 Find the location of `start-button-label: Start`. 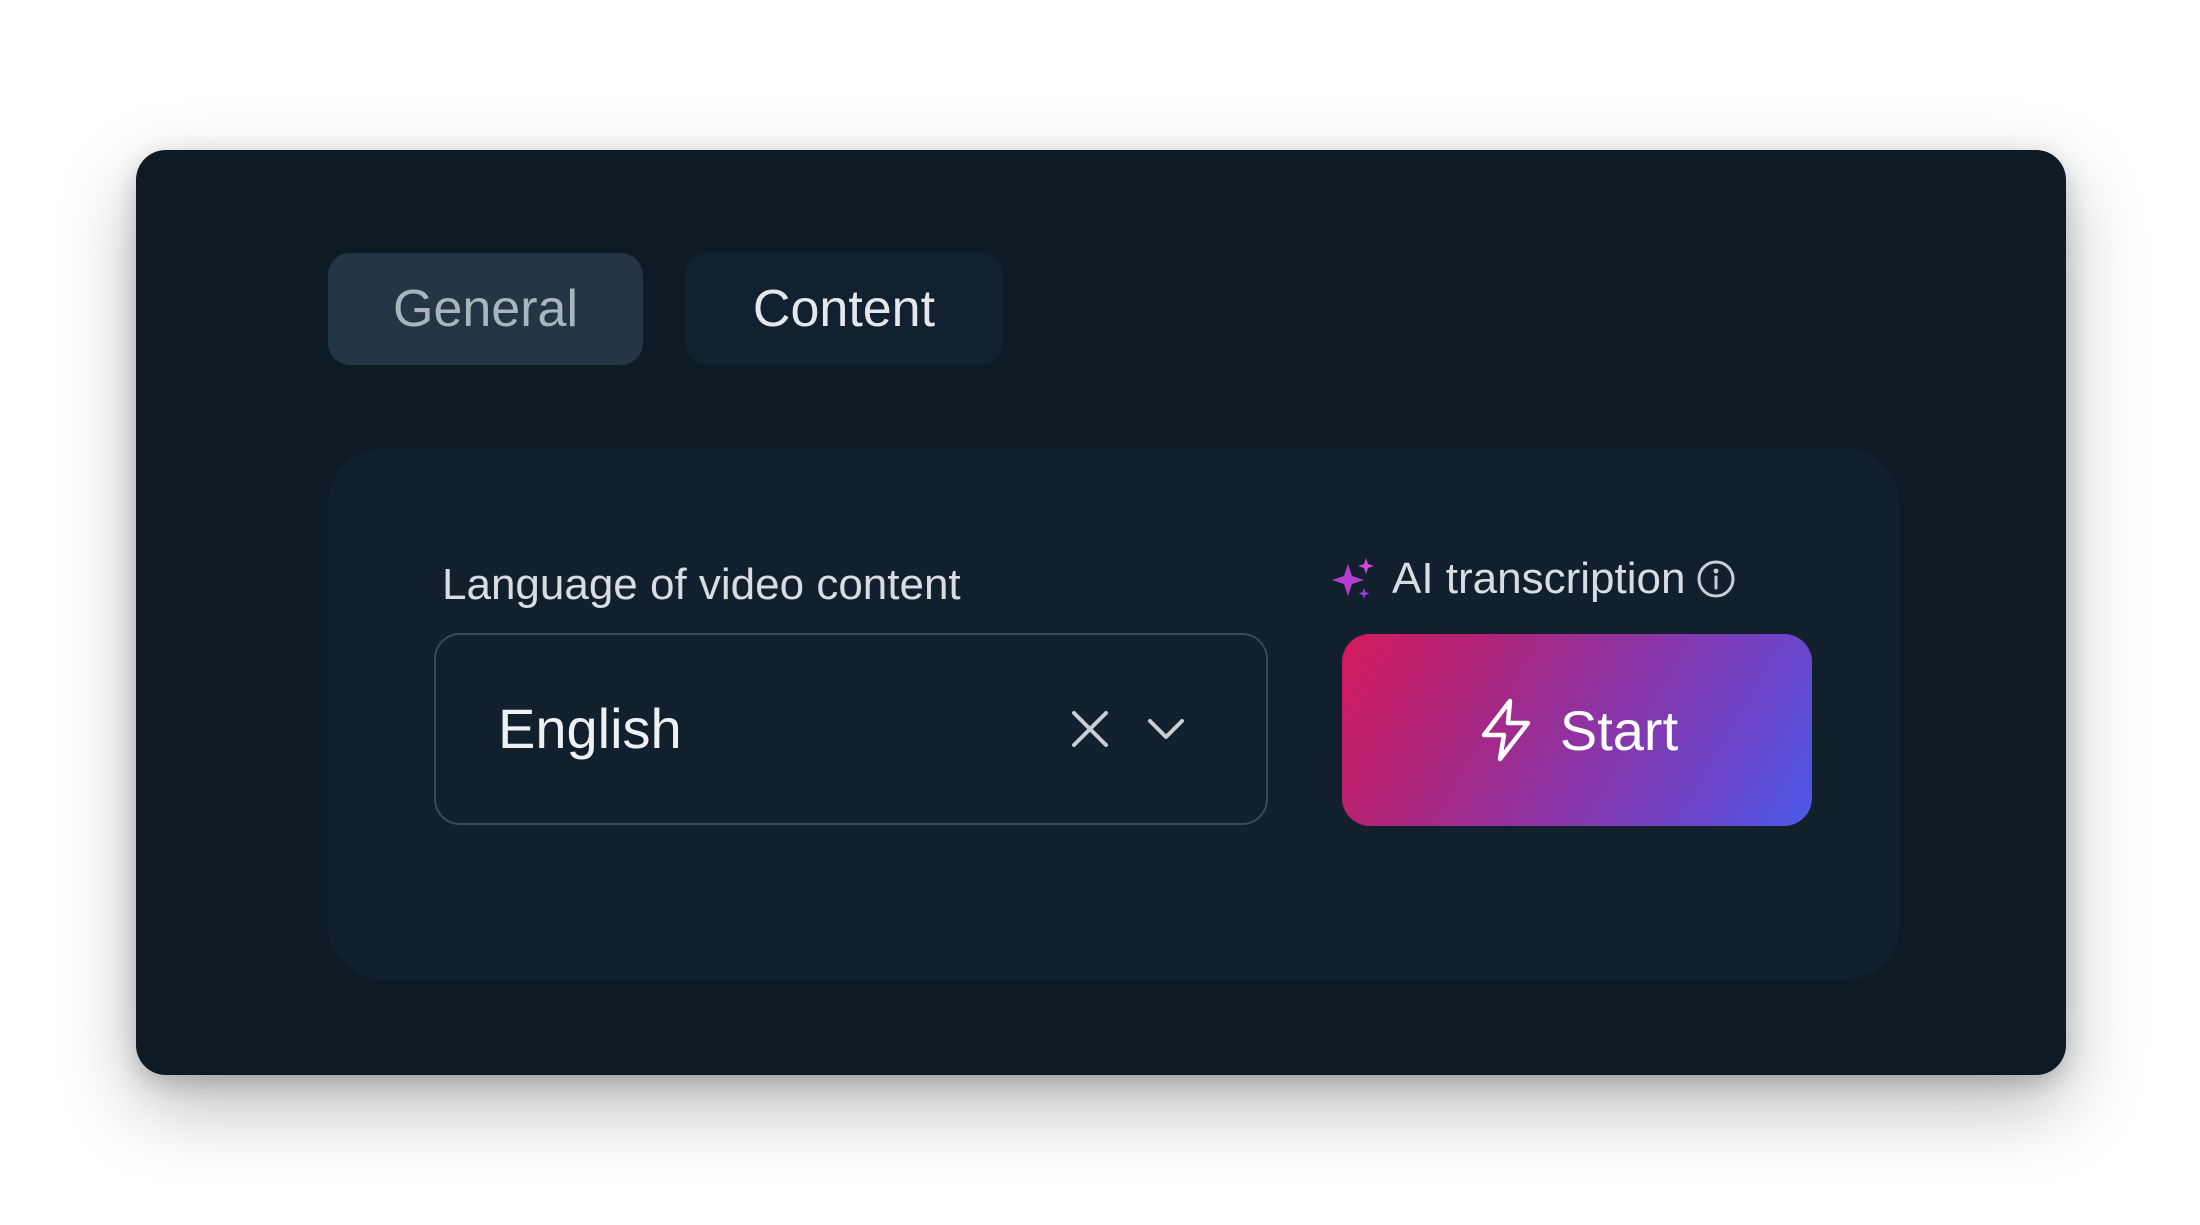

start-button-label: Start is located at coordinates (1619, 730).